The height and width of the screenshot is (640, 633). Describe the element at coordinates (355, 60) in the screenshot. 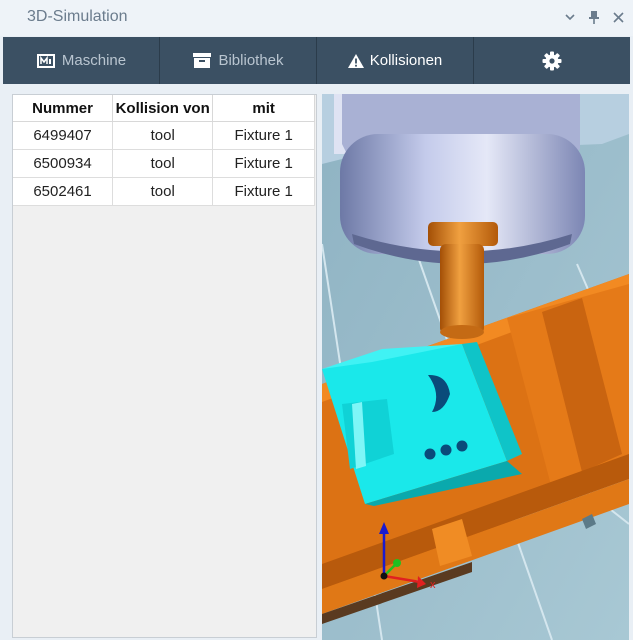

I see `warning-icon` at that location.